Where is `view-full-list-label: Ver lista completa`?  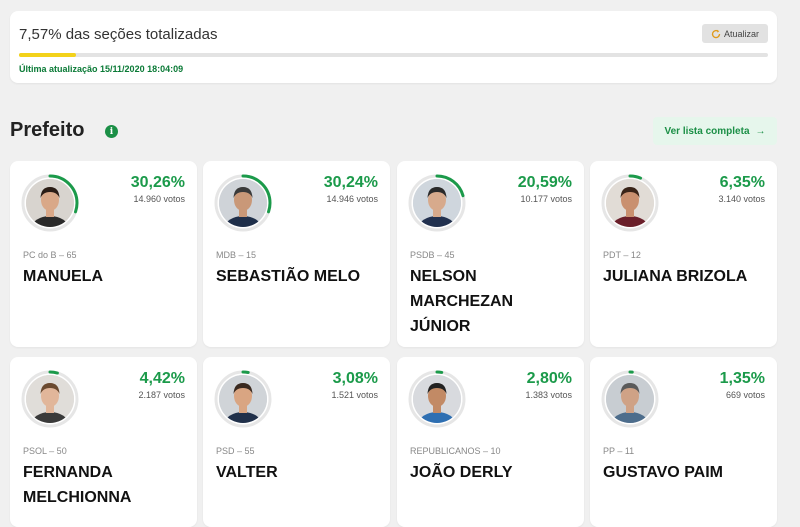
view-full-list-label: Ver lista completa is located at coordinates (707, 131).